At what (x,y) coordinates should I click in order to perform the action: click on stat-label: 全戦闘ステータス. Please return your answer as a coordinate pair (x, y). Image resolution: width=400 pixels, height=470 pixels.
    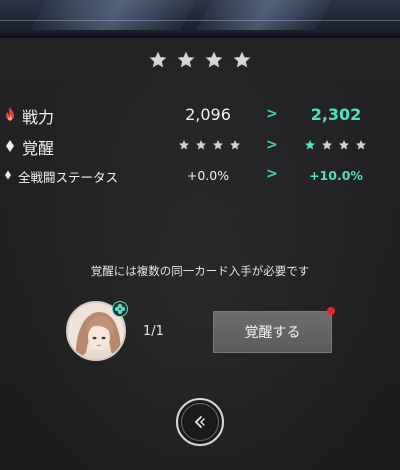
    Looking at the image, I should click on (68, 177).